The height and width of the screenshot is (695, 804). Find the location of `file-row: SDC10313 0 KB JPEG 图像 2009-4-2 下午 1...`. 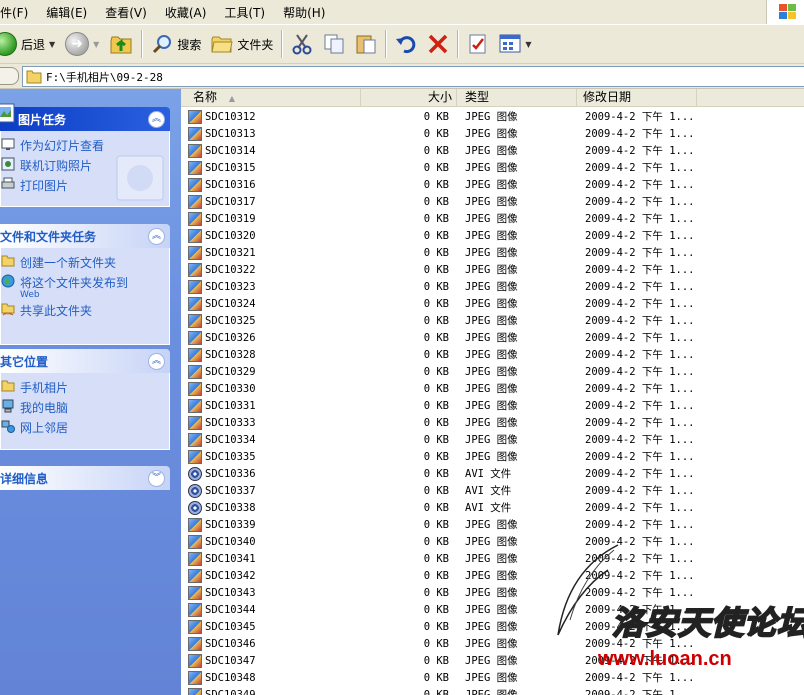

file-row: SDC10313 0 KB JPEG 图像 2009-4-2 下午 1... is located at coordinates (443, 133).